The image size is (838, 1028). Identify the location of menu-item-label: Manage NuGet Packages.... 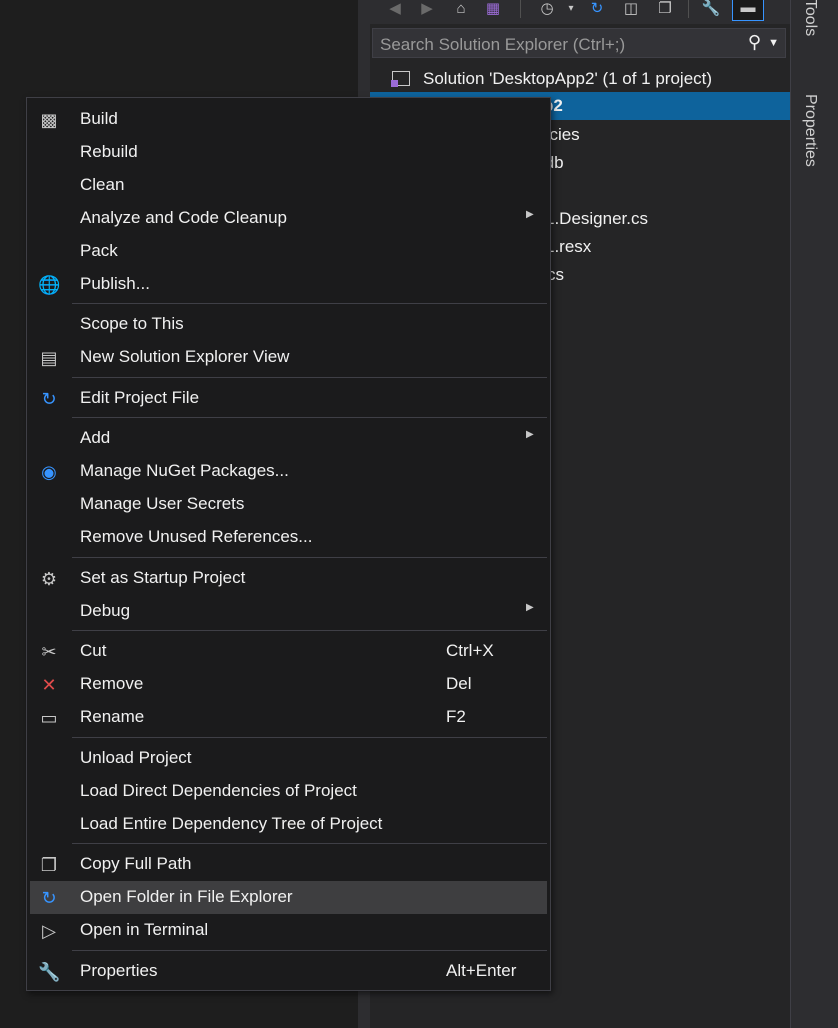
(184, 470).